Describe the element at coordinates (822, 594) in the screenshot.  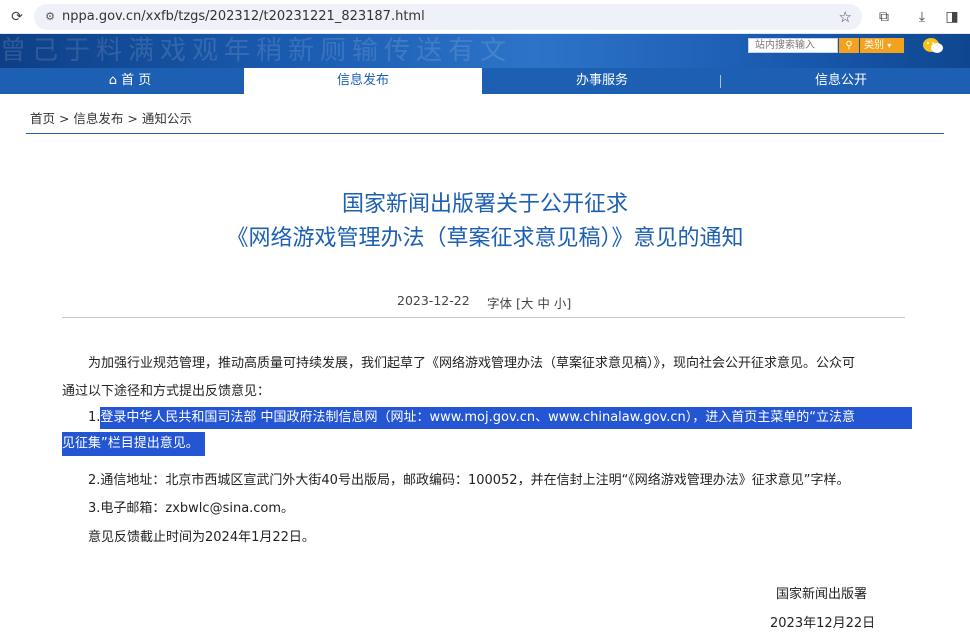
I see `signature-org: 国家新闻出版署` at that location.